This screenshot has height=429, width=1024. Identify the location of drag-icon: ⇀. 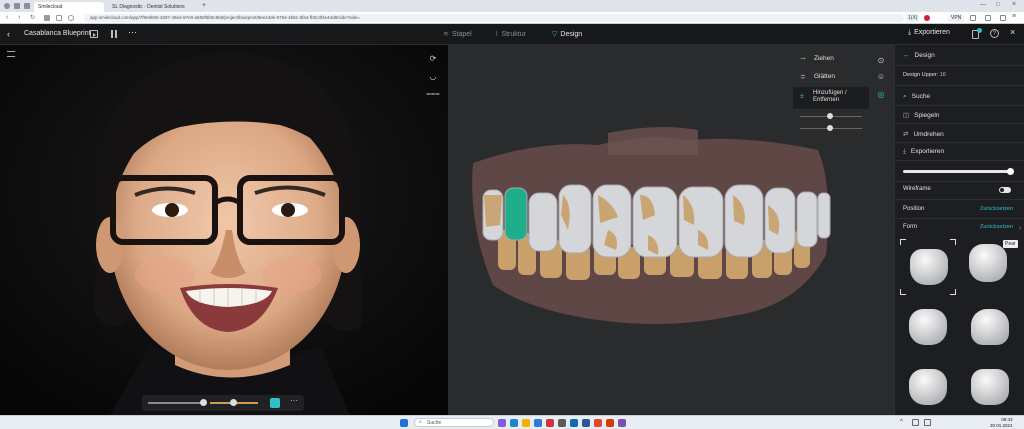
(803, 59).